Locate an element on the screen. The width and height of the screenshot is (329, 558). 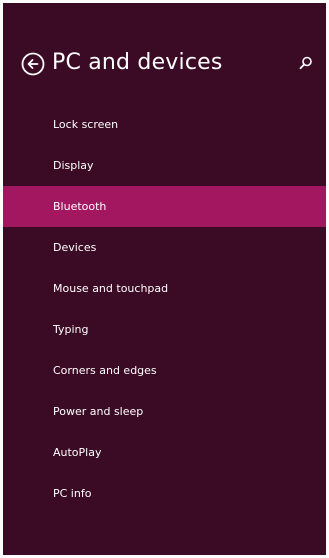
back-arrow-circle-icon is located at coordinates (33, 64).